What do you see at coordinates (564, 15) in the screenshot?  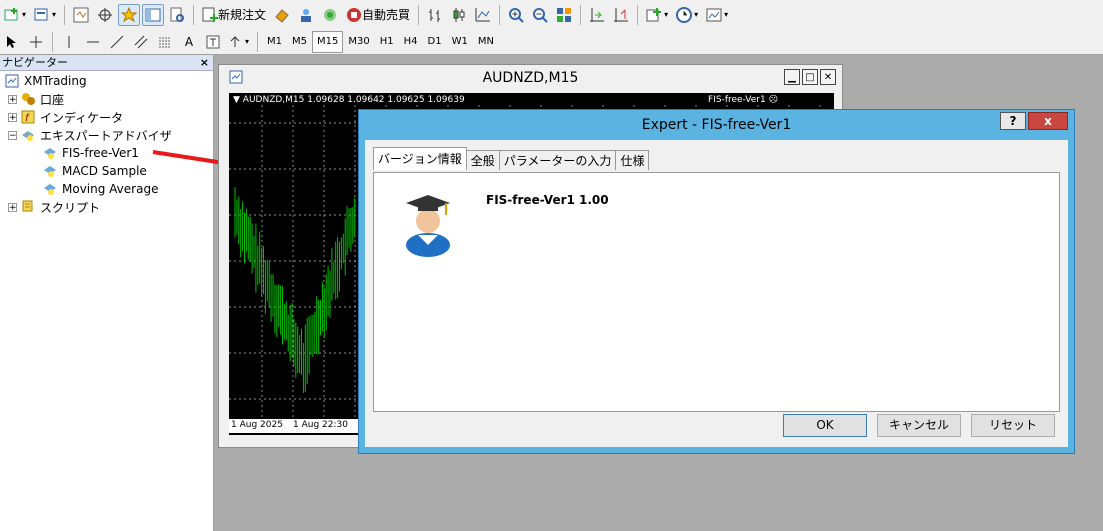 I see `tile-windows-button` at bounding box center [564, 15].